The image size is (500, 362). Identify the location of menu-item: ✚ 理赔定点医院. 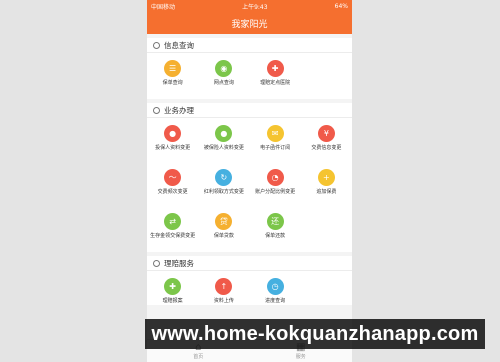
(275, 77).